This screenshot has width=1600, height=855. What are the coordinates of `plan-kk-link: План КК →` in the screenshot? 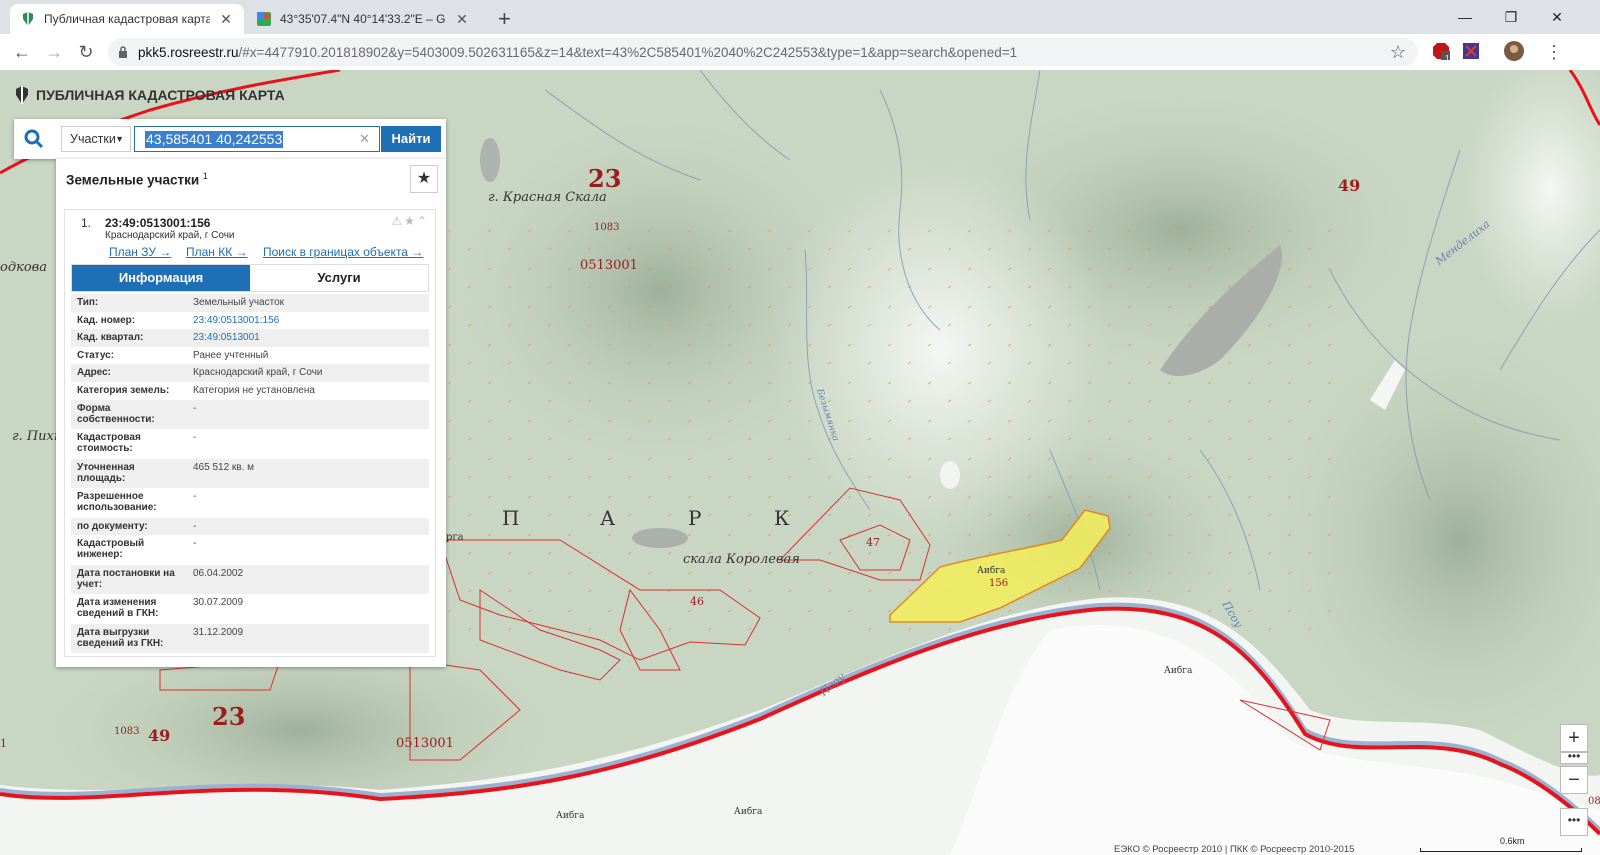 It's located at (217, 252).